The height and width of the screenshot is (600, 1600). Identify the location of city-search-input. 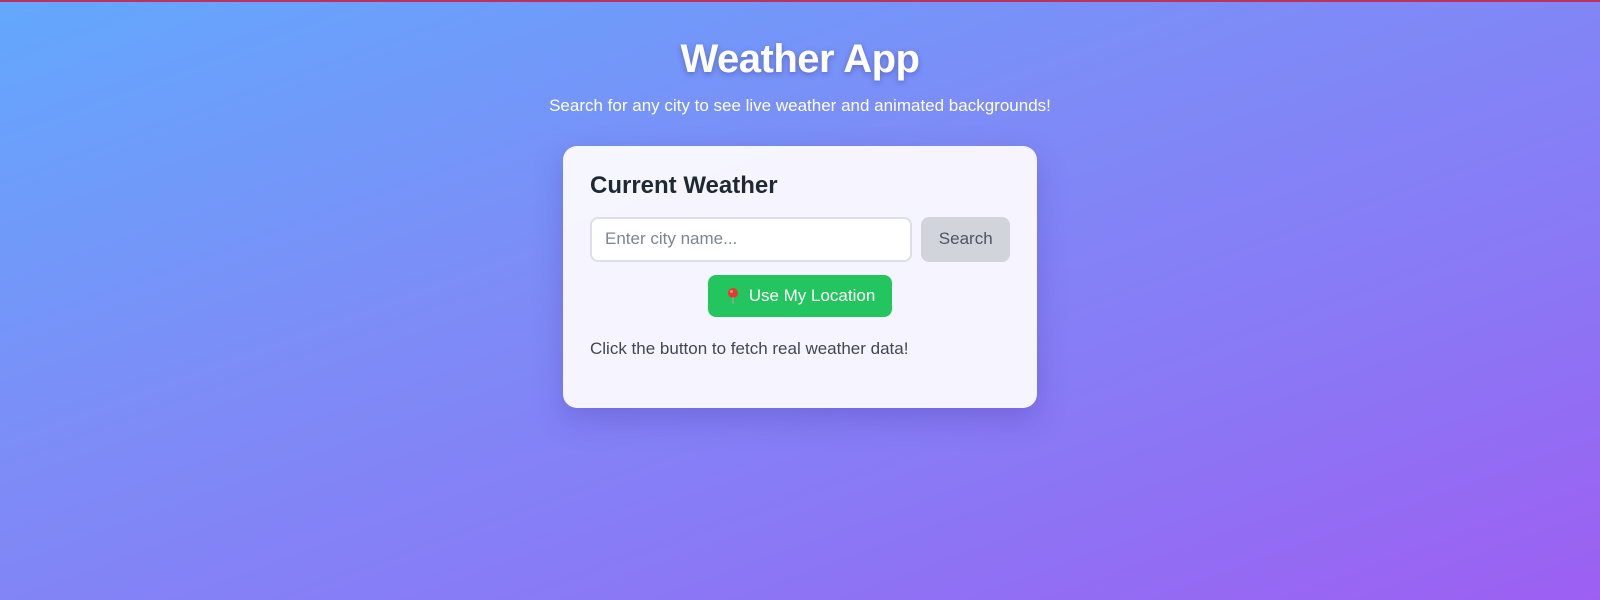
(751, 239).